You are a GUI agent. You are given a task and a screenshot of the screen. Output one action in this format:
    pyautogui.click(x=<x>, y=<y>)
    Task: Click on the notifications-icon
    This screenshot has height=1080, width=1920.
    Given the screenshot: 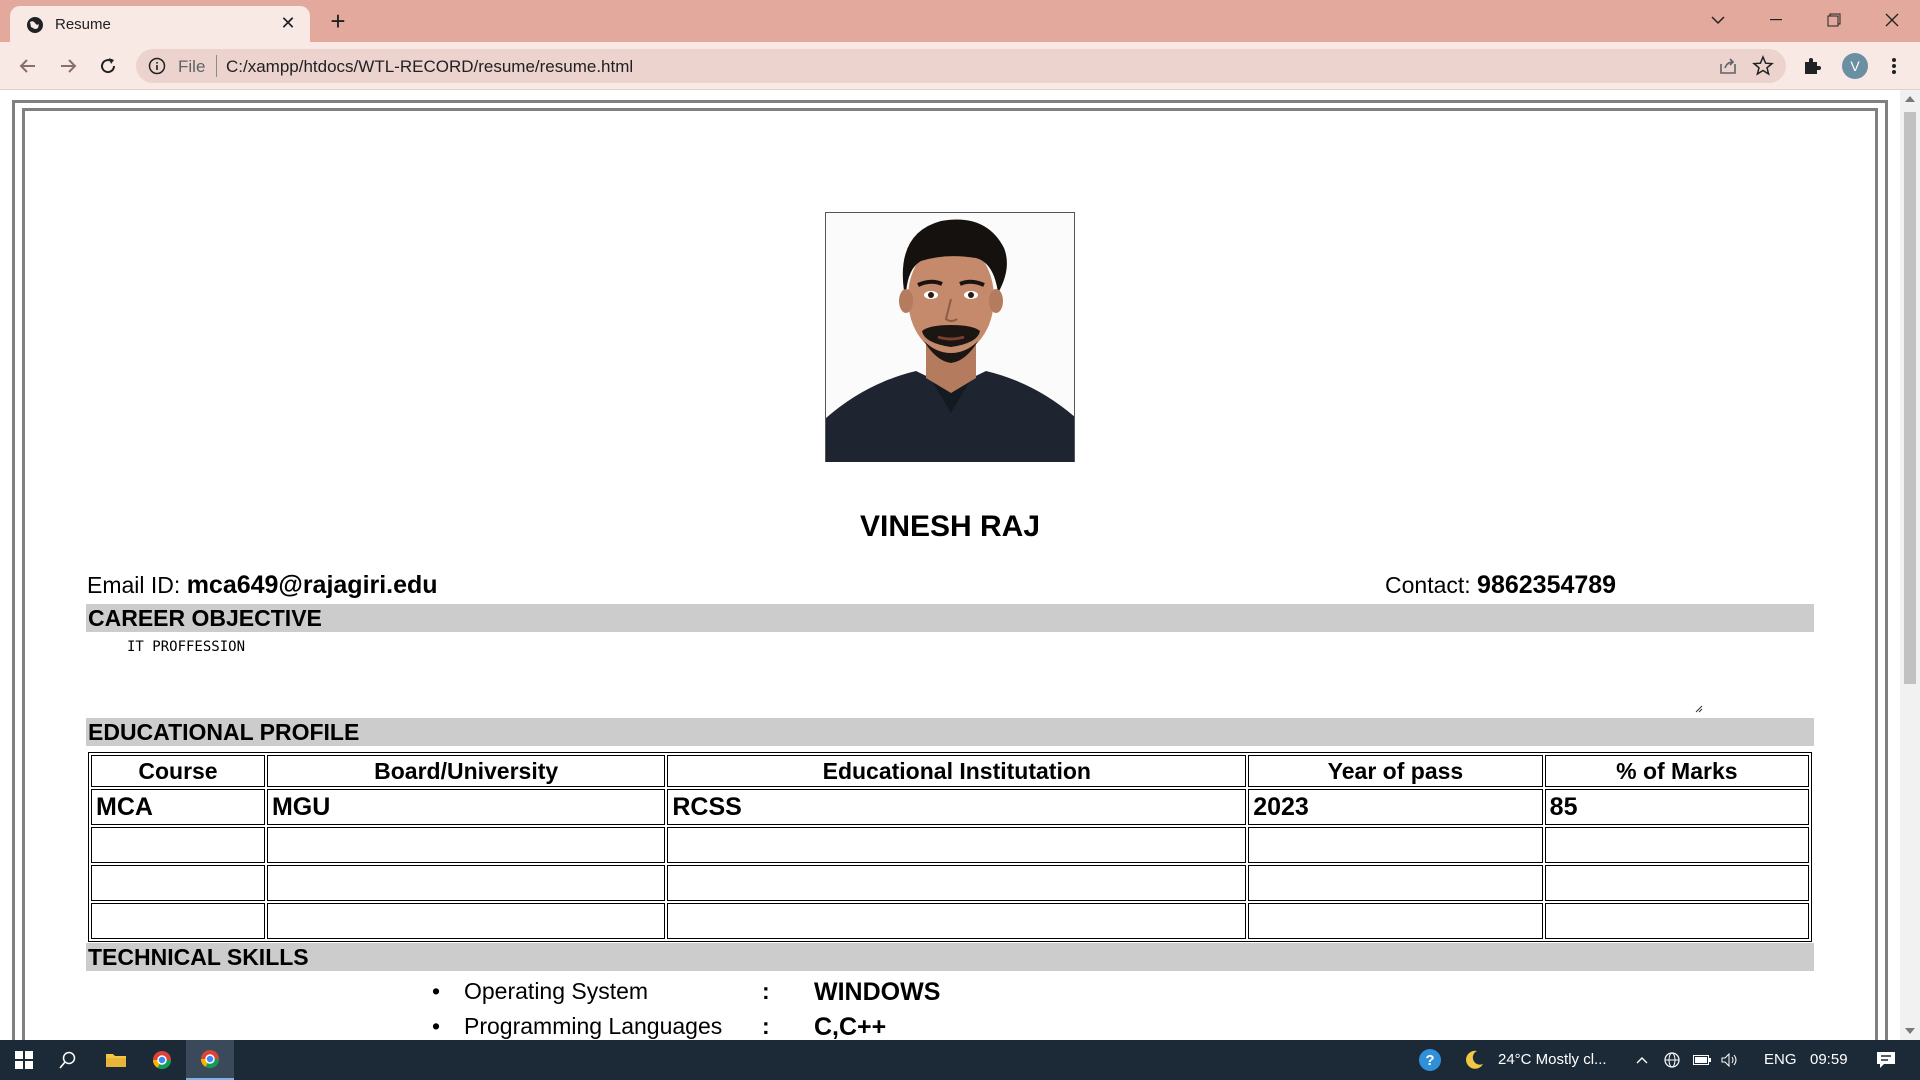 What is the action you would take?
    pyautogui.click(x=1886, y=1060)
    